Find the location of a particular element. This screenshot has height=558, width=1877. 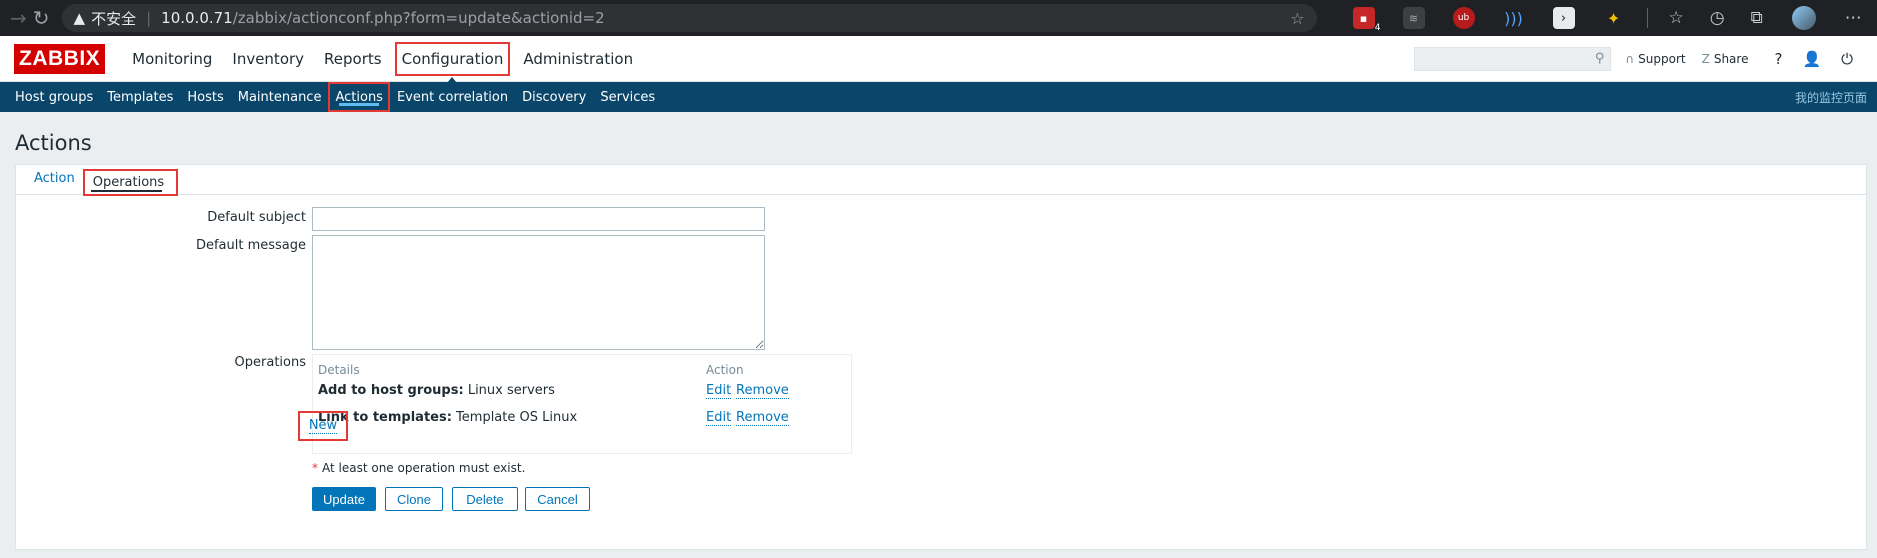

extension-red-icon: ▪ 4 is located at coordinates (1366, 20).